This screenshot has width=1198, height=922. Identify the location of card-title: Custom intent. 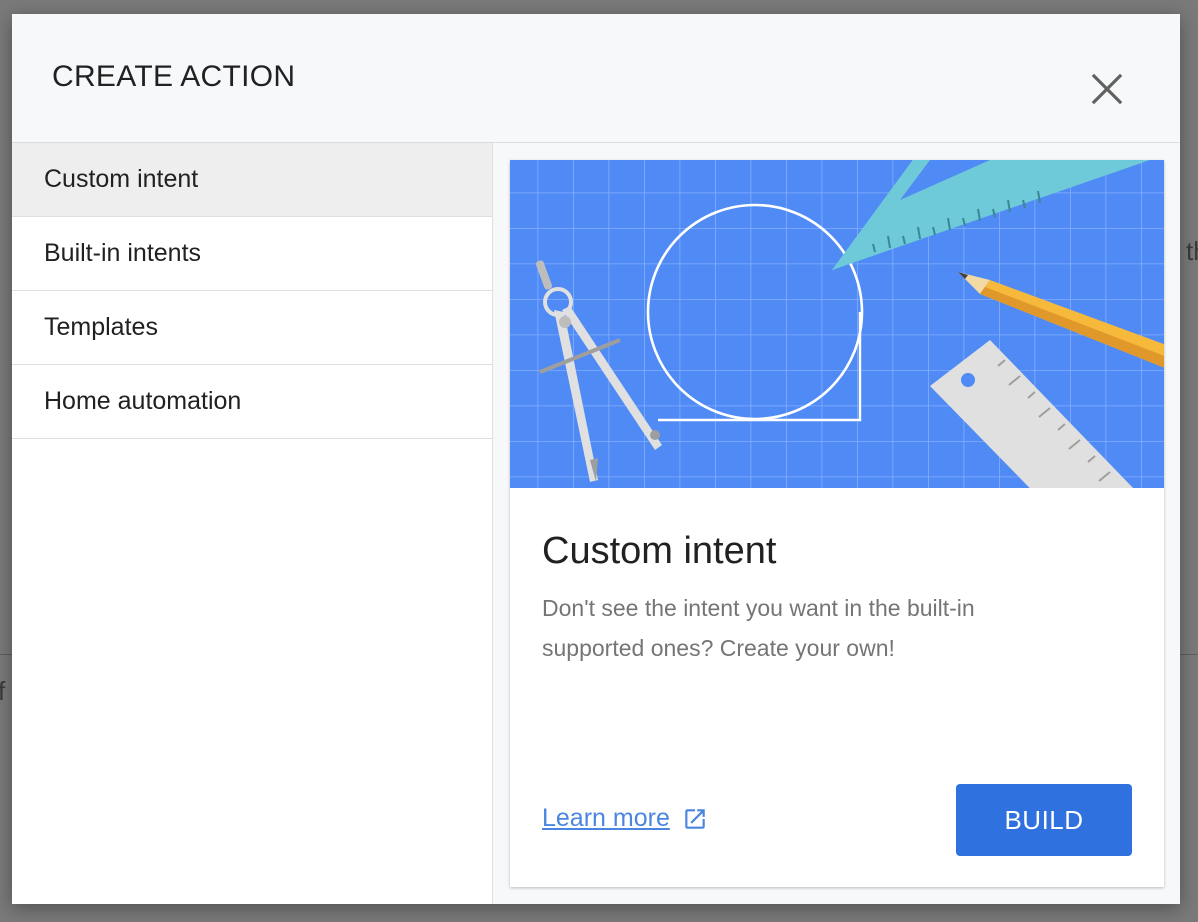
(659, 551).